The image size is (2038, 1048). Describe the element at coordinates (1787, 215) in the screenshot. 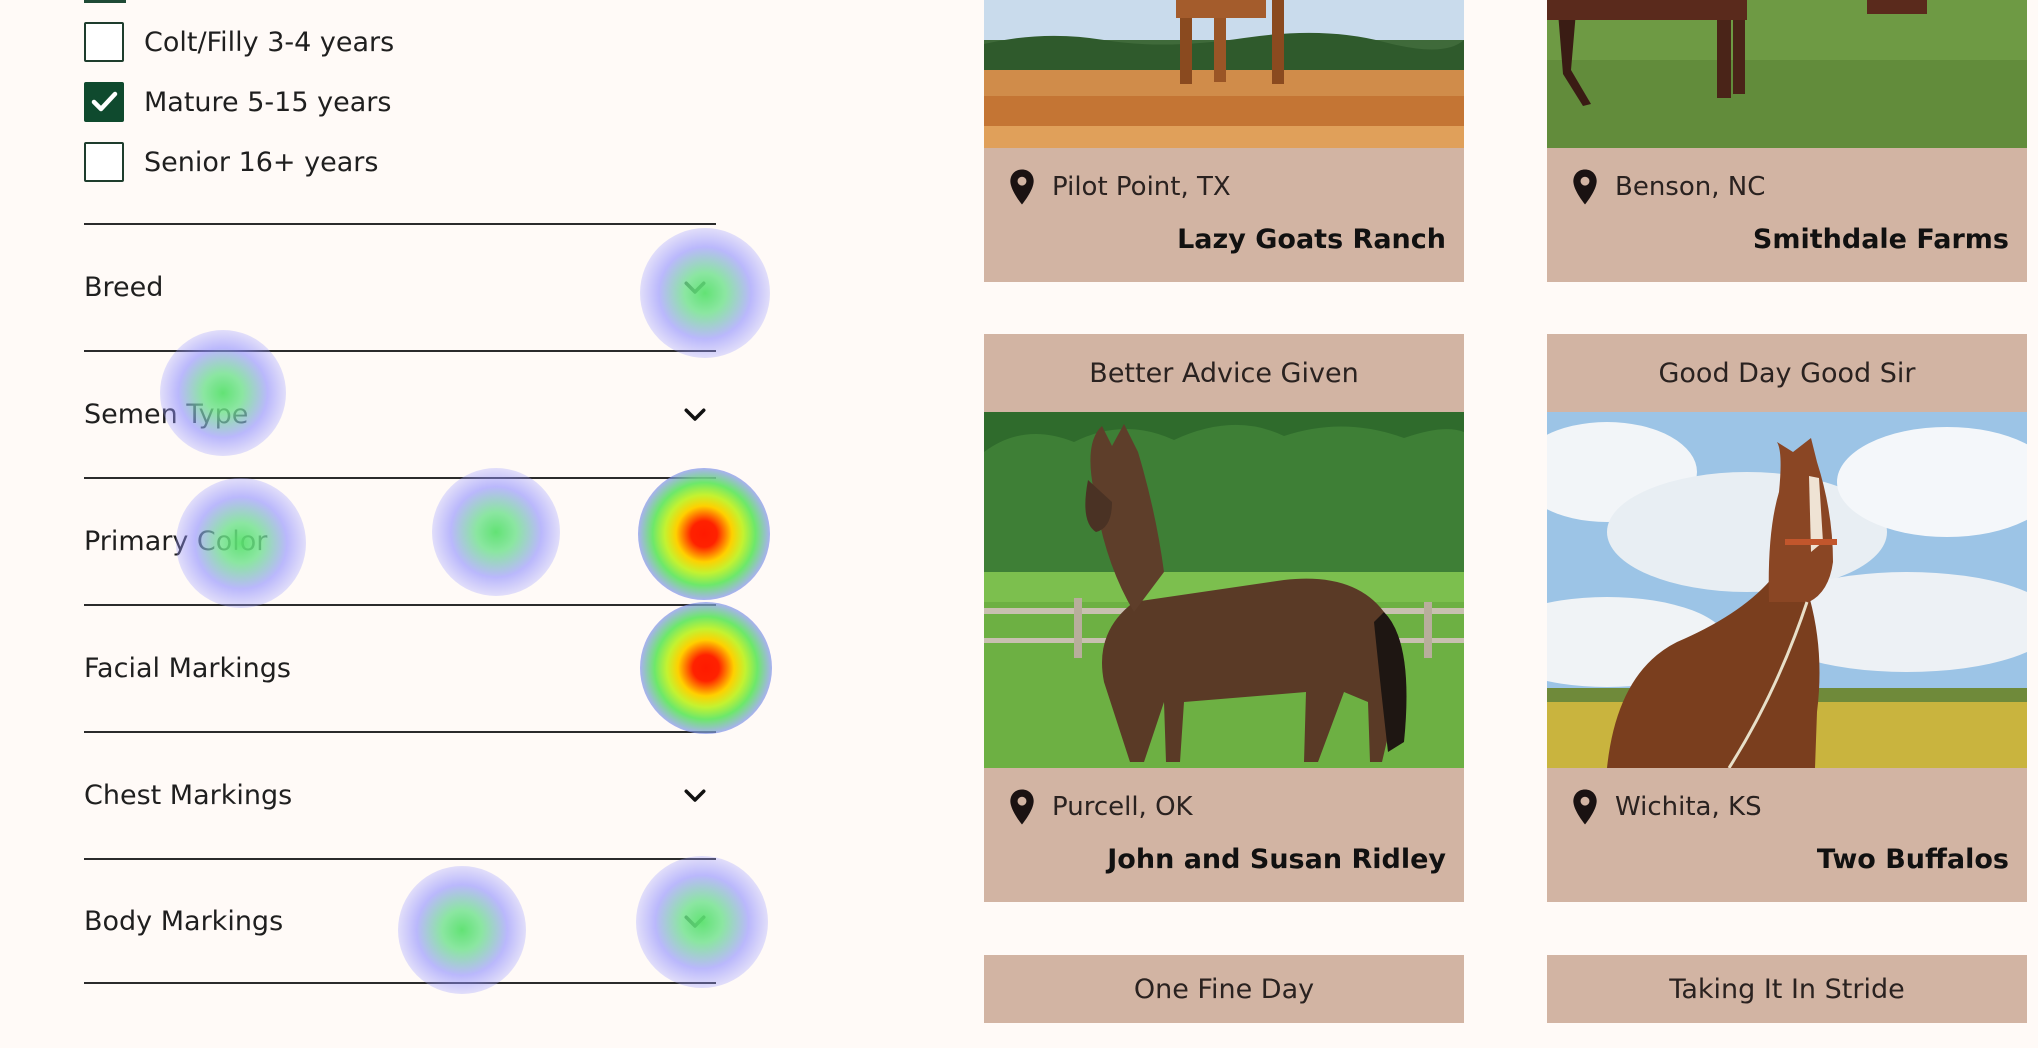

I see `listing-info: Benson, NC Smithdale Farms` at that location.